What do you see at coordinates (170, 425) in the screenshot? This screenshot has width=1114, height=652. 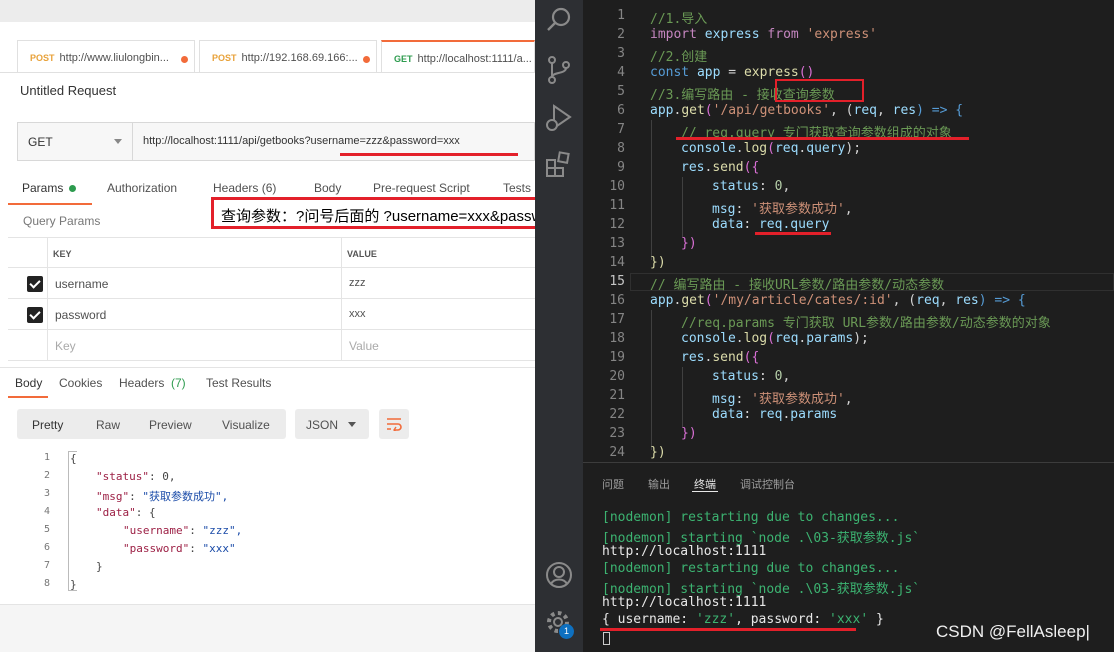 I see `view-preview: Preview` at bounding box center [170, 425].